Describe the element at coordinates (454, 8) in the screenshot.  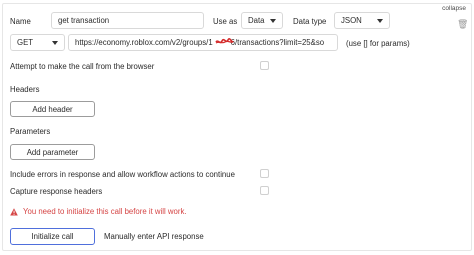
I see `collapse-link: collapse` at that location.